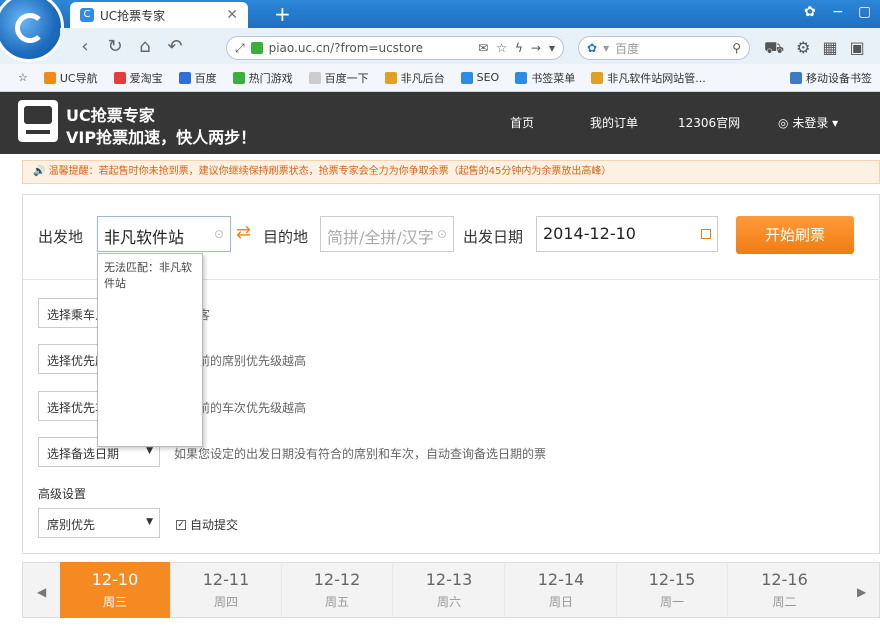  What do you see at coordinates (522, 122) in the screenshot?
I see `nav-home: 首页` at bounding box center [522, 122].